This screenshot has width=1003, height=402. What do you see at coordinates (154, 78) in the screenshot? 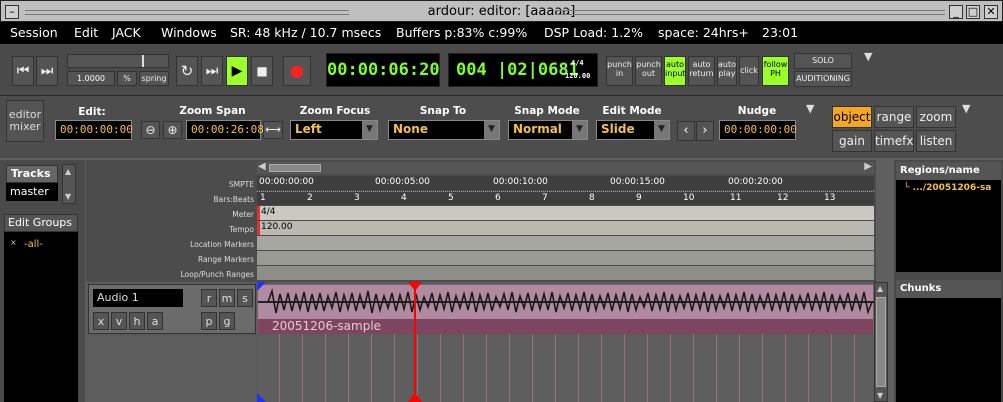
I see `shuttle-mode-button: spring` at bounding box center [154, 78].